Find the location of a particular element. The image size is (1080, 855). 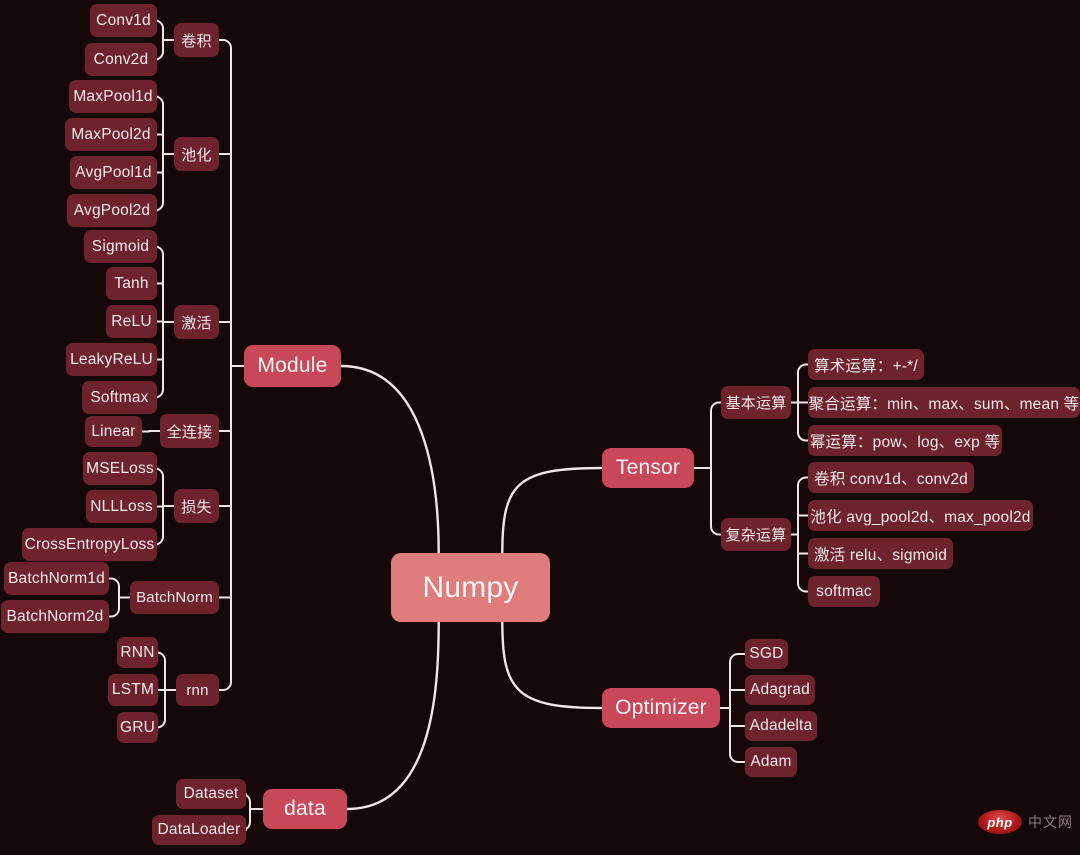

root-node-numpy: Numpy is located at coordinates (470, 587).